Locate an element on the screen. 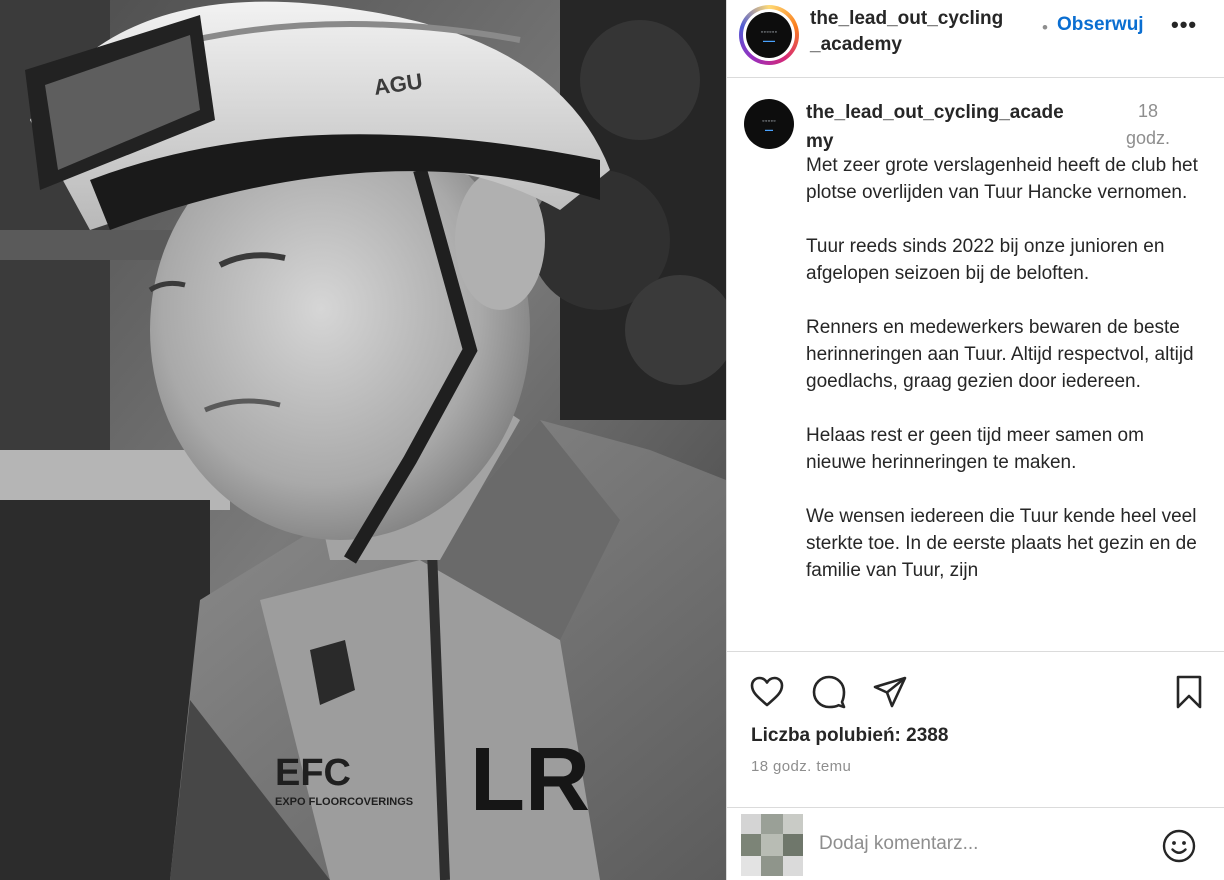 The image size is (1224, 880). comment-input is located at coordinates (984, 844).